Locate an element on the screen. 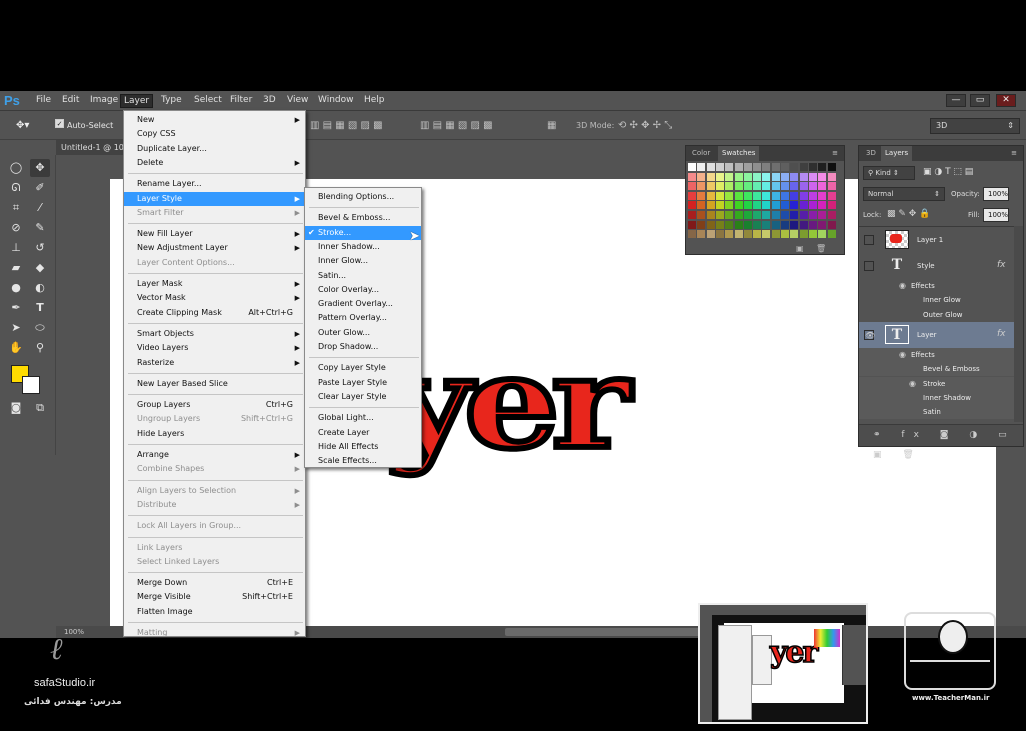 This screenshot has height=731, width=1026. screen-mode-icon: ⧉ is located at coordinates (40, 408).